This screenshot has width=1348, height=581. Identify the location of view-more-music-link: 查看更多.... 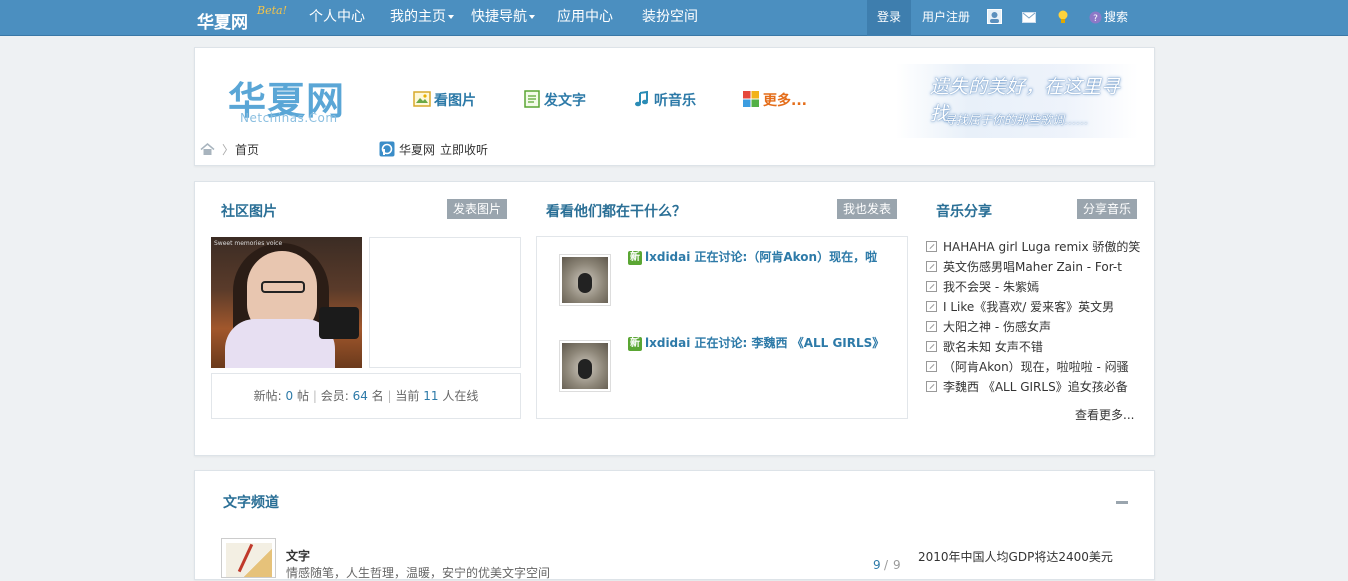
(1104, 414).